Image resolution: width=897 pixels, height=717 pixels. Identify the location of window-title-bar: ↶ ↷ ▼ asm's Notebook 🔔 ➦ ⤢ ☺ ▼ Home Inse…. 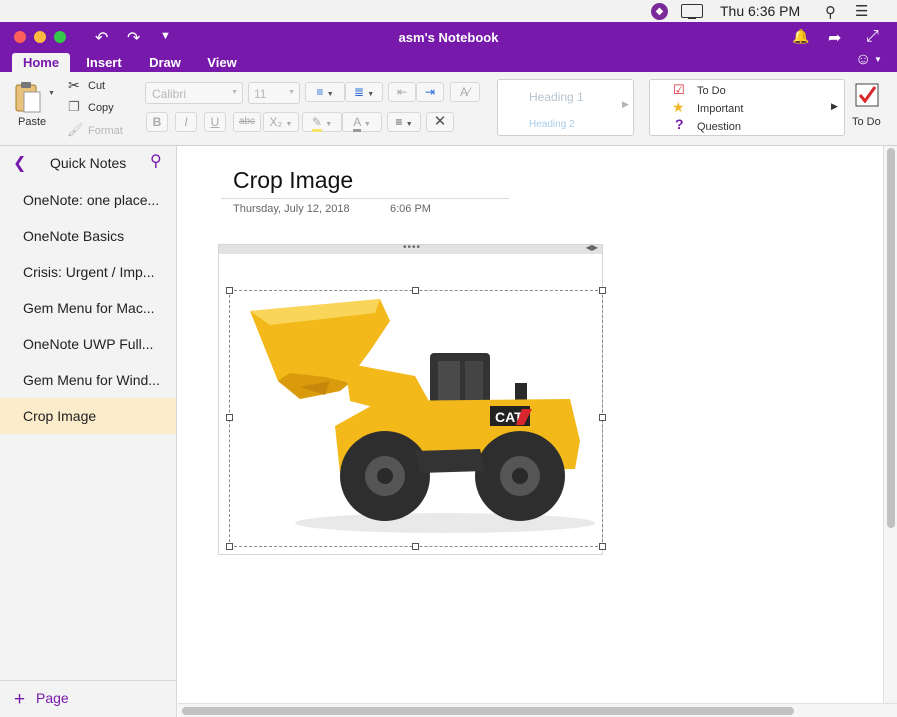
(448, 47).